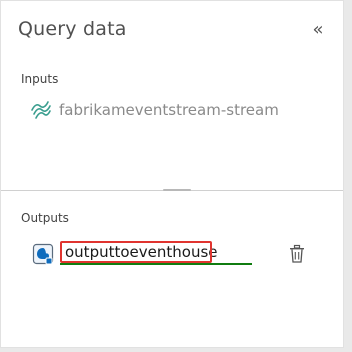 This screenshot has width=352, height=352. I want to click on resize-handle, so click(177, 190).